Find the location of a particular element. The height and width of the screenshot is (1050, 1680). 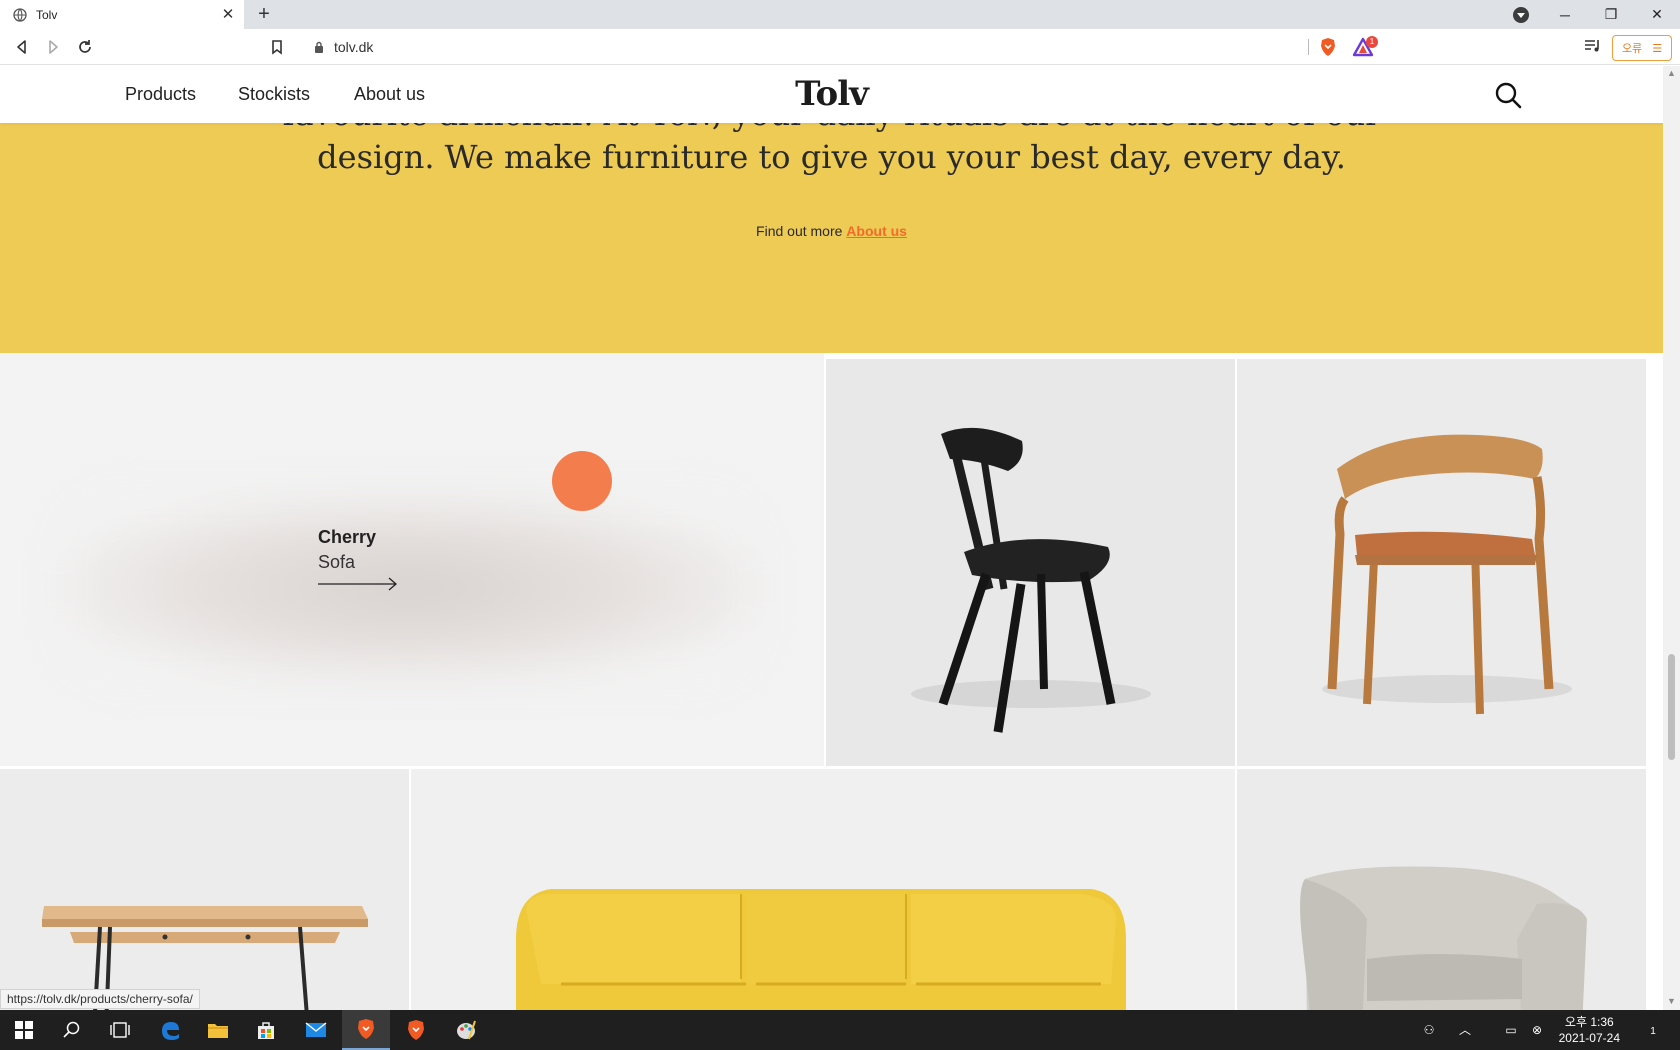

error-menu-button: 오류 ☰ is located at coordinates (1642, 48).